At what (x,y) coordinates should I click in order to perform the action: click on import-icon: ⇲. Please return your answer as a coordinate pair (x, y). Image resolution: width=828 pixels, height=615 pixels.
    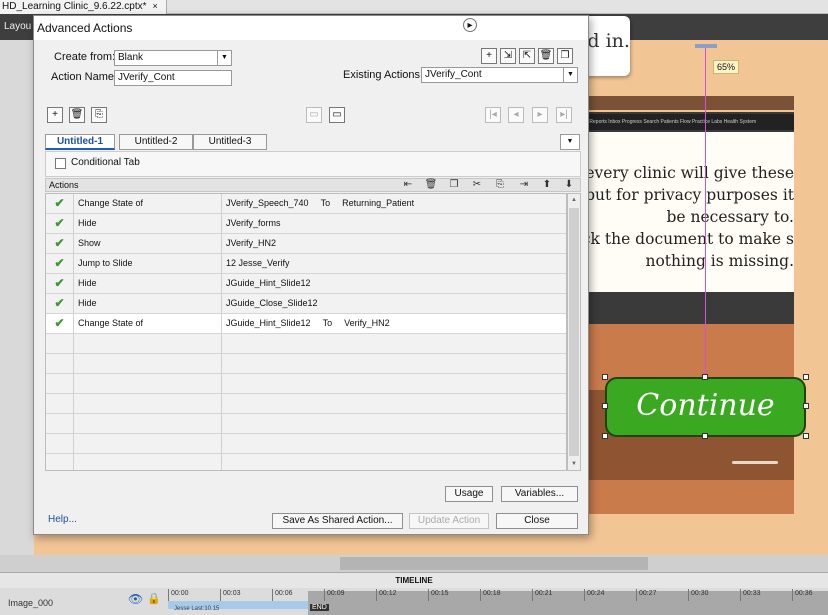
    Looking at the image, I should click on (508, 56).